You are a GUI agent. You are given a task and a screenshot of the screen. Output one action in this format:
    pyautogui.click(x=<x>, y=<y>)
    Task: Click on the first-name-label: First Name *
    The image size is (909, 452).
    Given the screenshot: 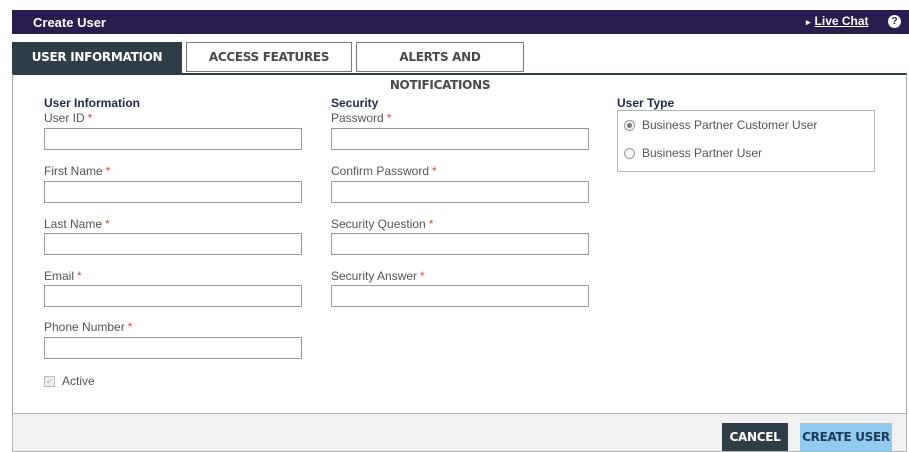 What is the action you would take?
    pyautogui.click(x=77, y=171)
    